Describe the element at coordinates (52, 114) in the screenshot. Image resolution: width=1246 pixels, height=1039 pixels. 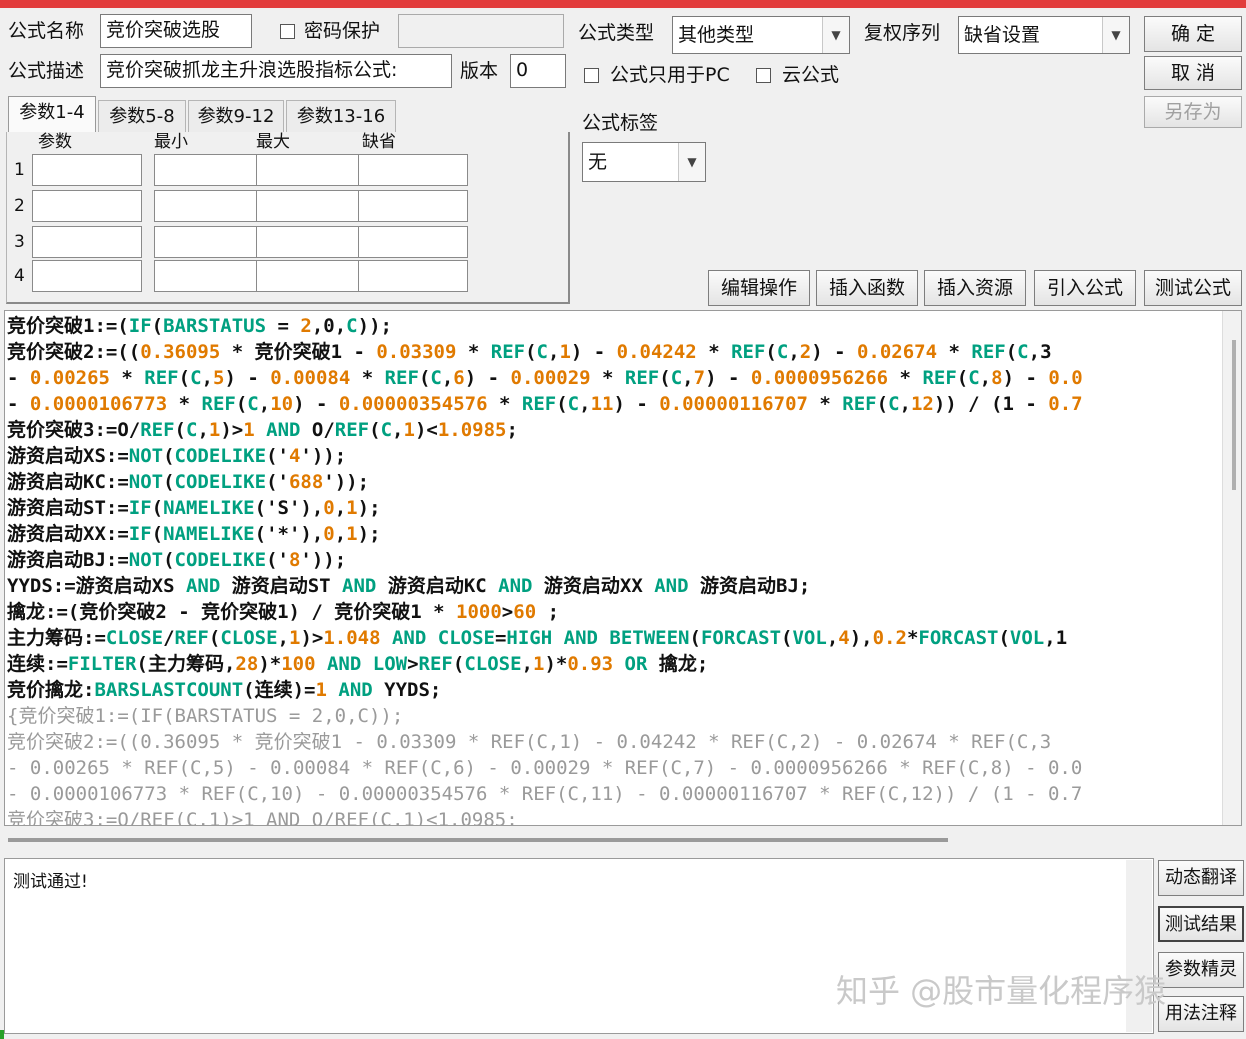
I see `tab-params-1-4: 参数1-4` at that location.